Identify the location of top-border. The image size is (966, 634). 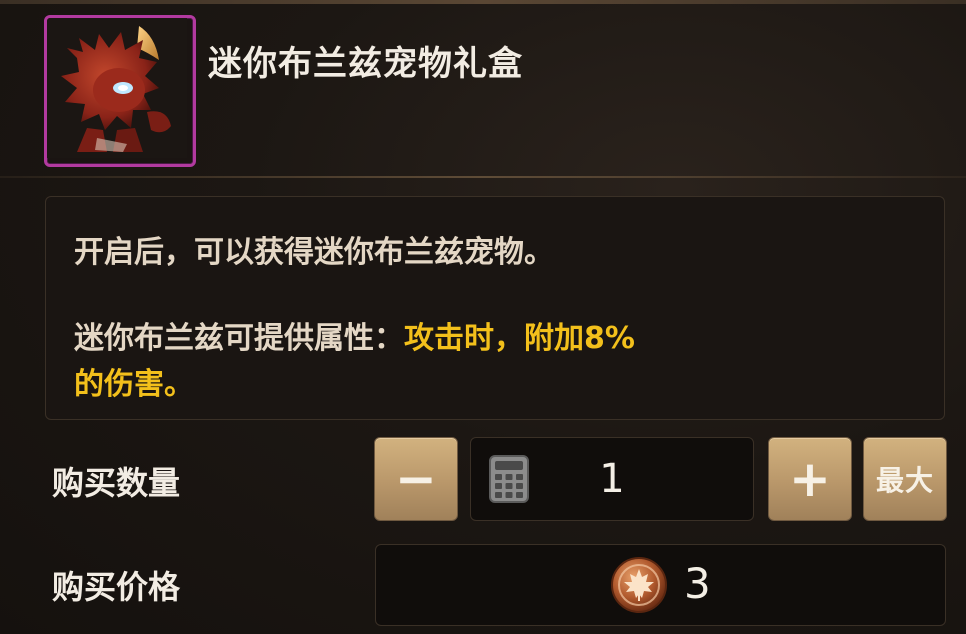
(483, 2).